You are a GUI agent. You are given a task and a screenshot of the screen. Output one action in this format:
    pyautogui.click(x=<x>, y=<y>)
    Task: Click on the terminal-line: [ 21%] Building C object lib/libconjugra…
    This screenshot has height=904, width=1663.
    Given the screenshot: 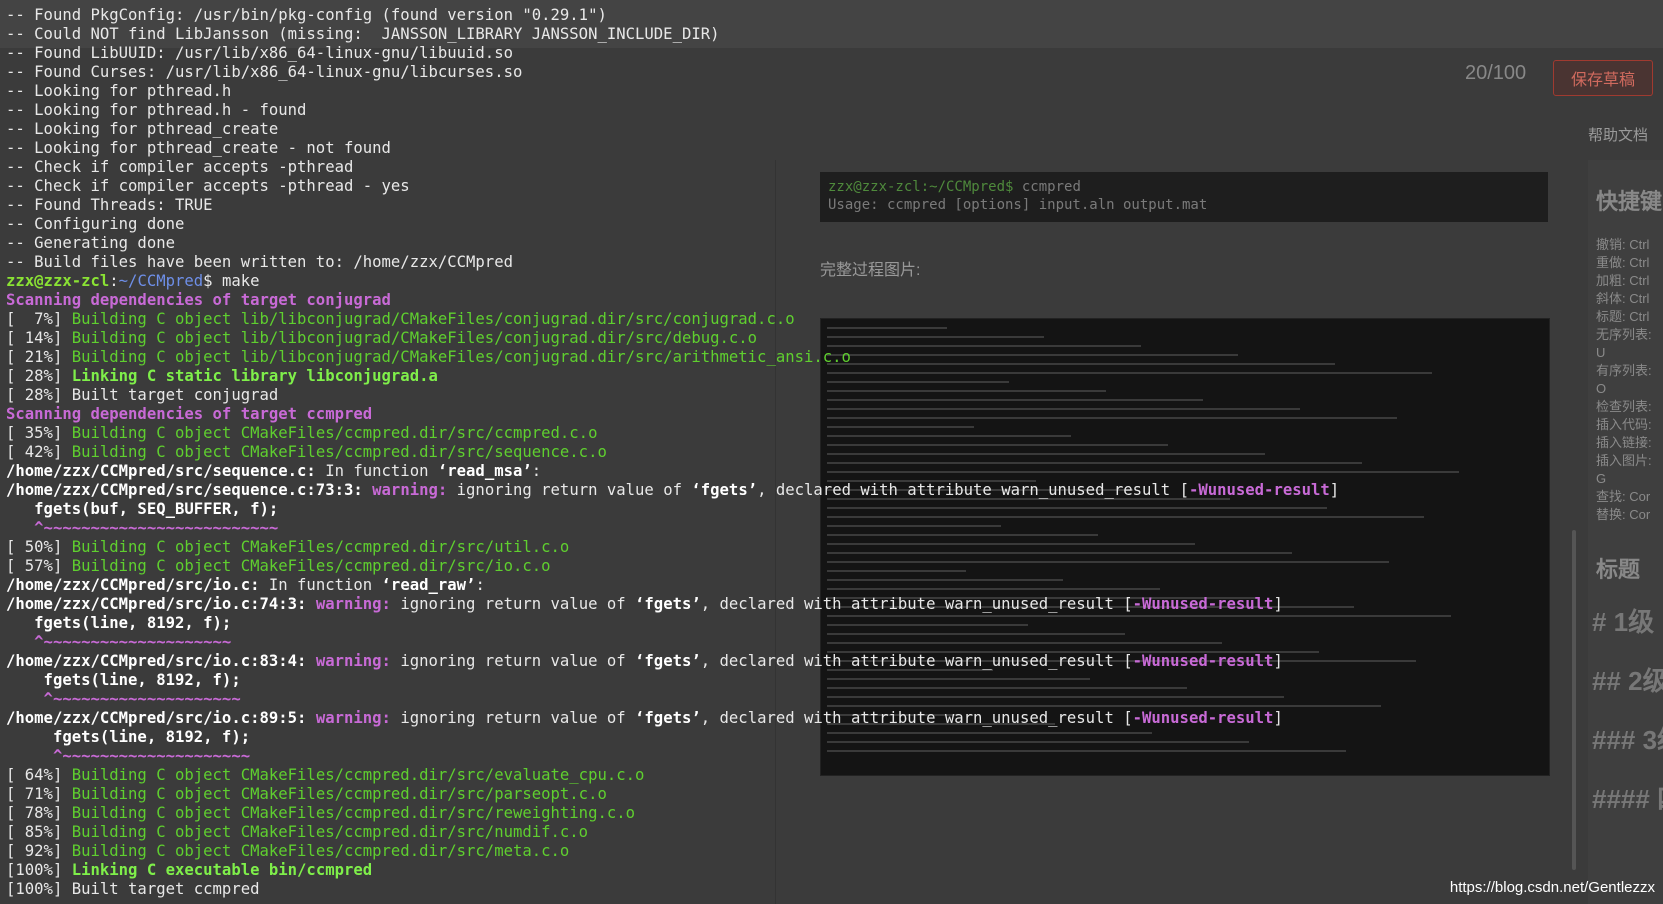 What is the action you would take?
    pyautogui.click(x=428, y=357)
    